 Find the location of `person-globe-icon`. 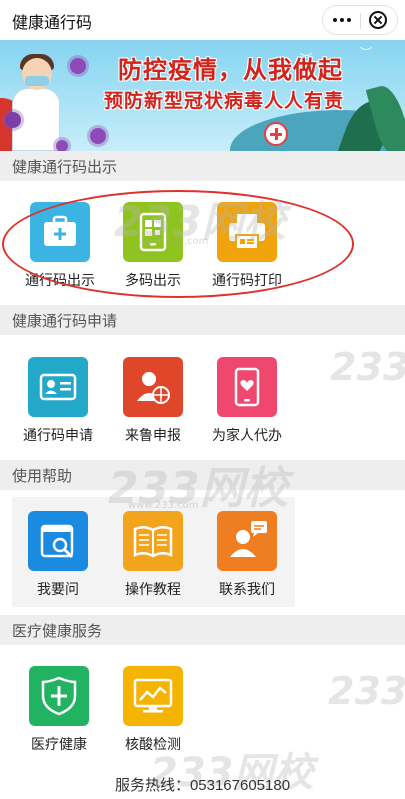

person-globe-icon is located at coordinates (153, 387).